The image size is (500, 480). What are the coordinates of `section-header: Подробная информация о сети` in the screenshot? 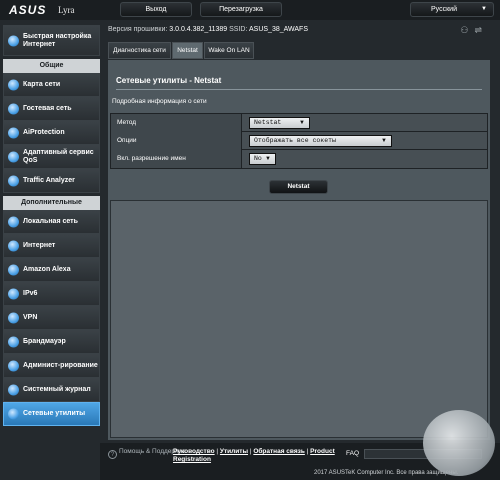 It's located at (159, 101).